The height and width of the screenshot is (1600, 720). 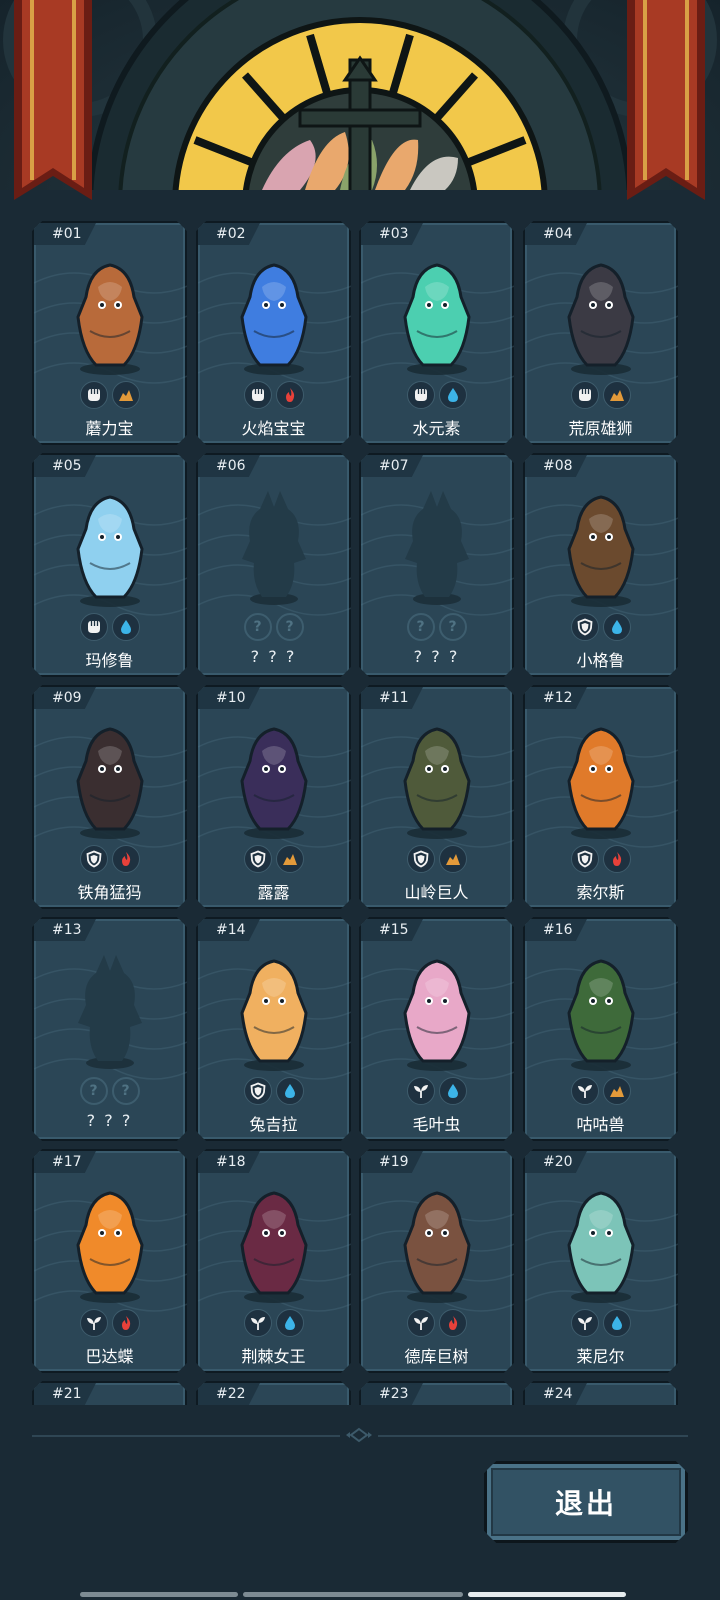 I want to click on creature-card: #10 露露, so click(x=273, y=797).